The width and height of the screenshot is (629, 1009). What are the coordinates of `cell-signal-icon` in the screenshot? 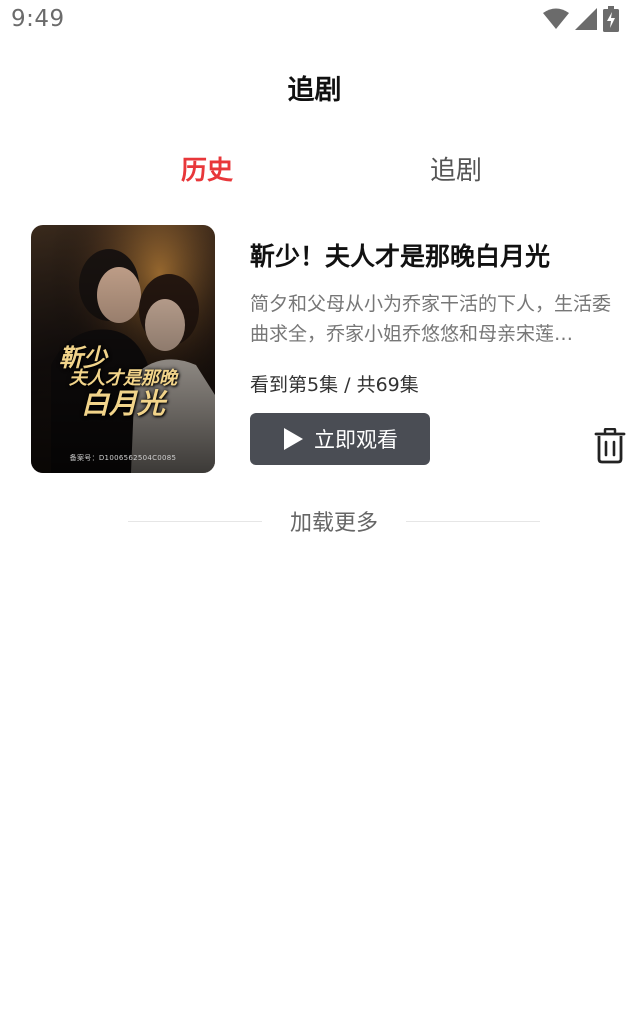 It's located at (586, 19).